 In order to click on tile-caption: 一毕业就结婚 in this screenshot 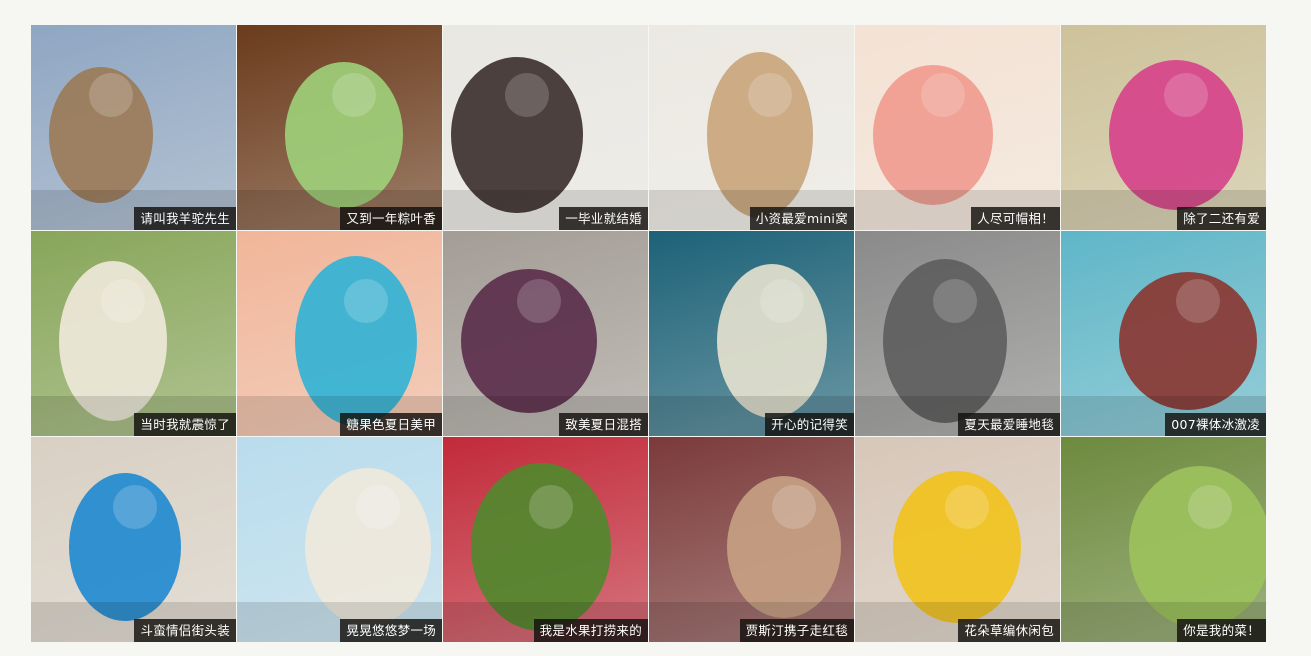, I will do `click(603, 218)`.